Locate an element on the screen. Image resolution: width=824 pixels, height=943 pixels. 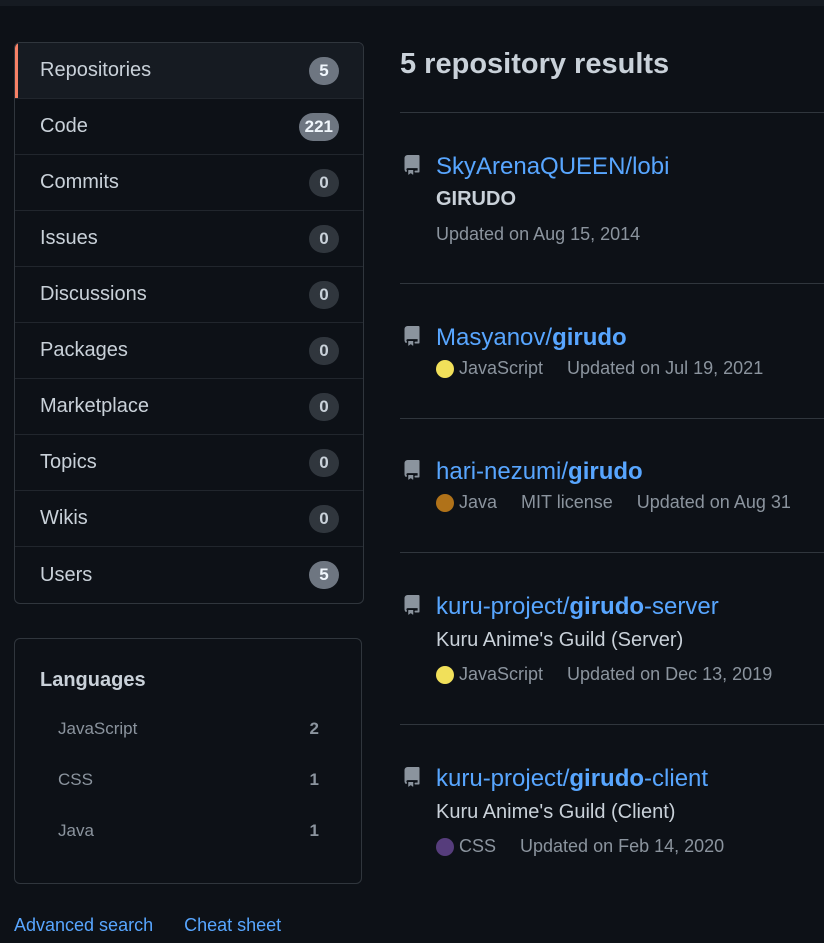
menu-item-label: Users is located at coordinates (66, 574).